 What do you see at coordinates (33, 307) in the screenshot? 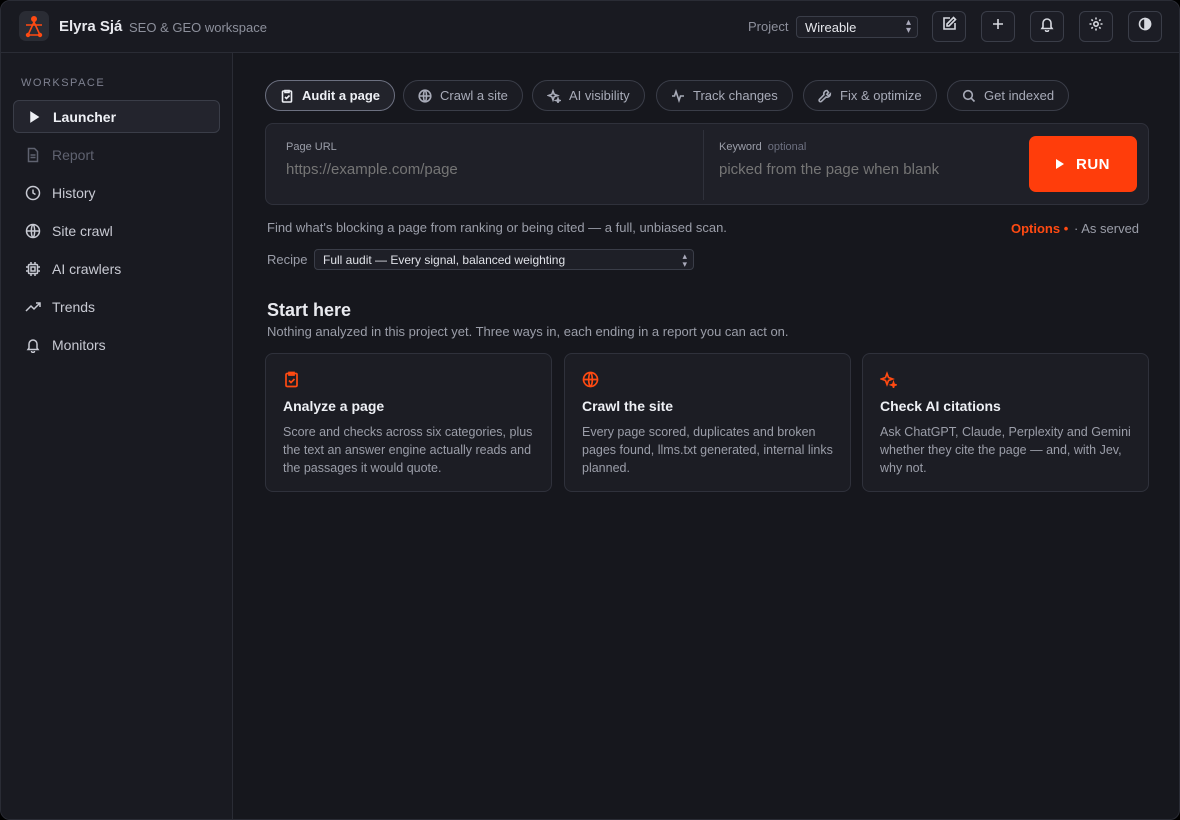
I see `trend-icon` at bounding box center [33, 307].